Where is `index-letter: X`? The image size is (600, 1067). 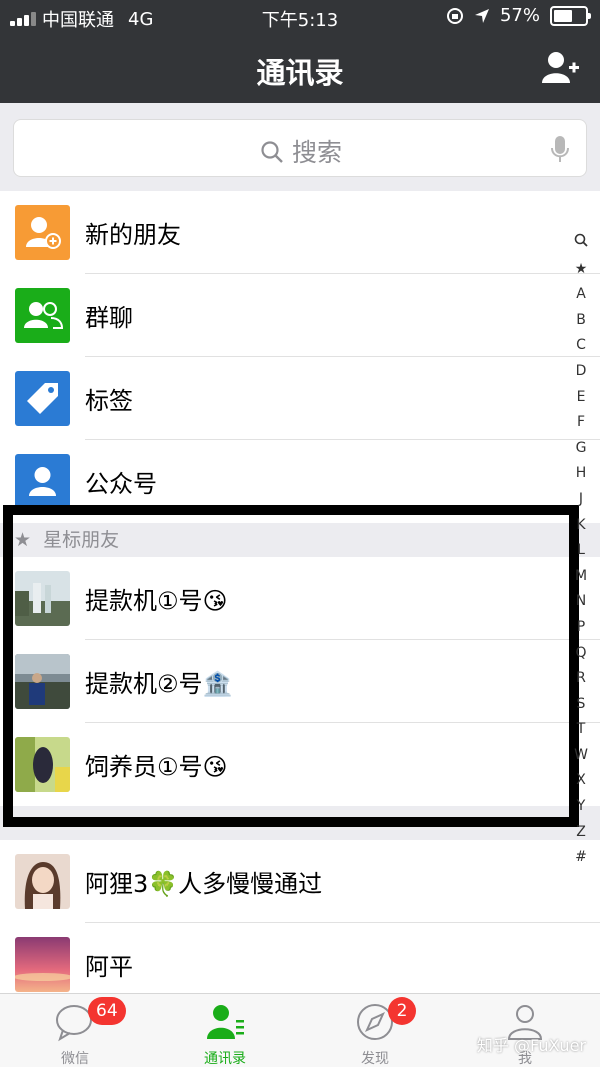
index-letter: X is located at coordinates (581, 781).